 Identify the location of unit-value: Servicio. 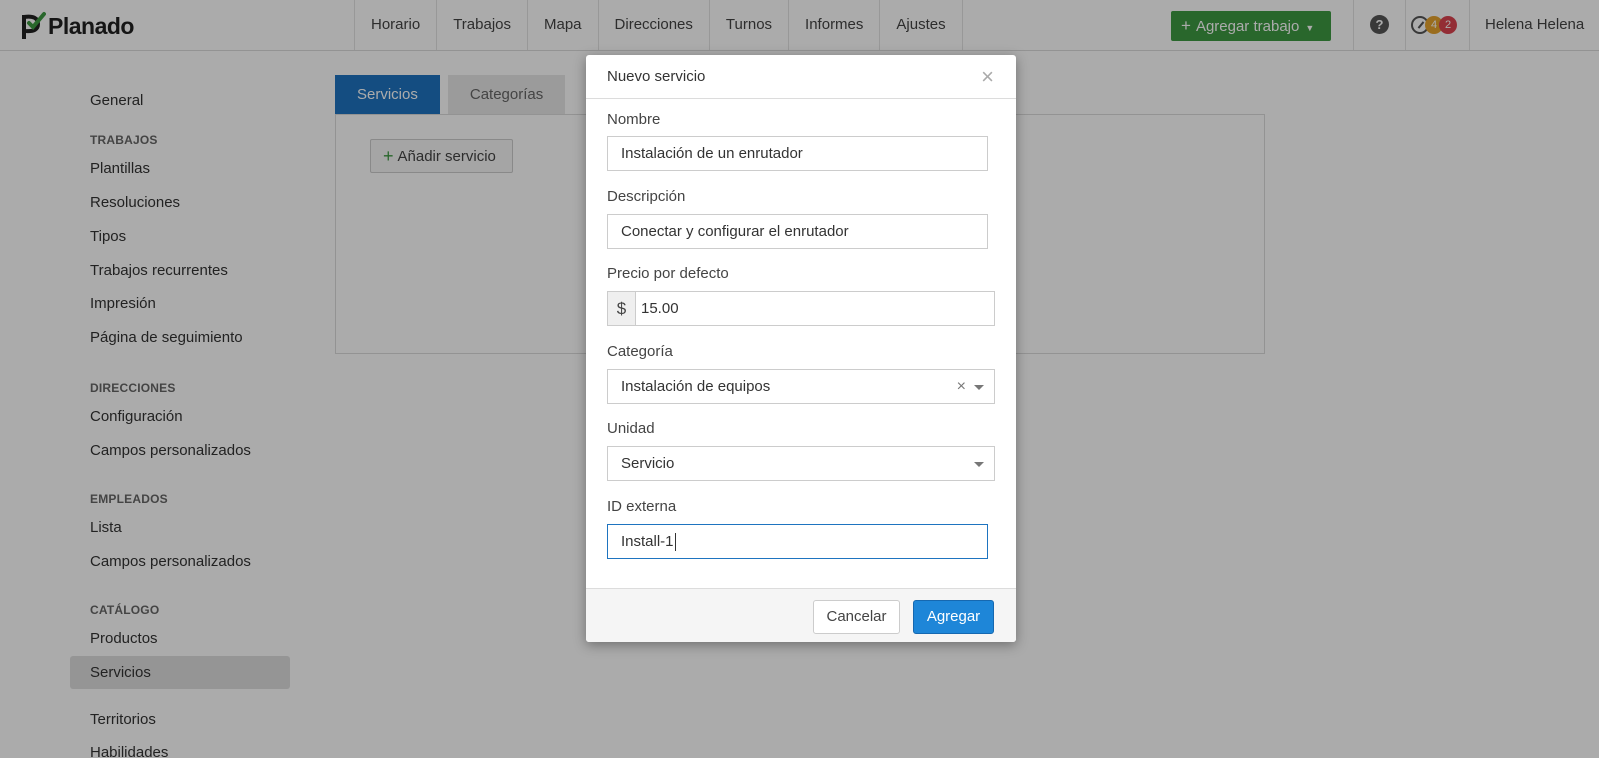
(648, 463).